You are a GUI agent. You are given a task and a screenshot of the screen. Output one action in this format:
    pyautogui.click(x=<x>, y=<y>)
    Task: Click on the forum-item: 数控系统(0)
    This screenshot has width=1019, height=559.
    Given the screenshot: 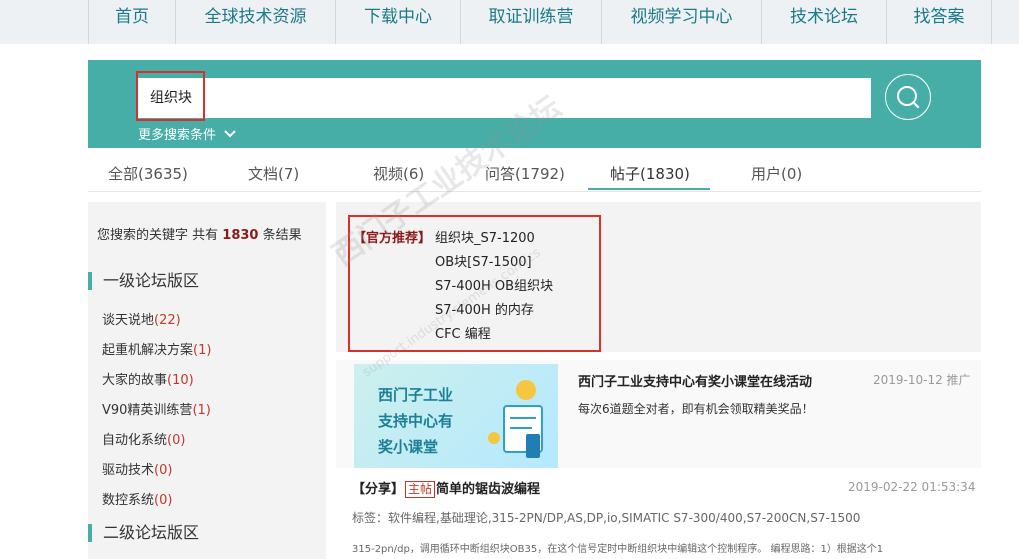 What is the action you would take?
    pyautogui.click(x=137, y=498)
    